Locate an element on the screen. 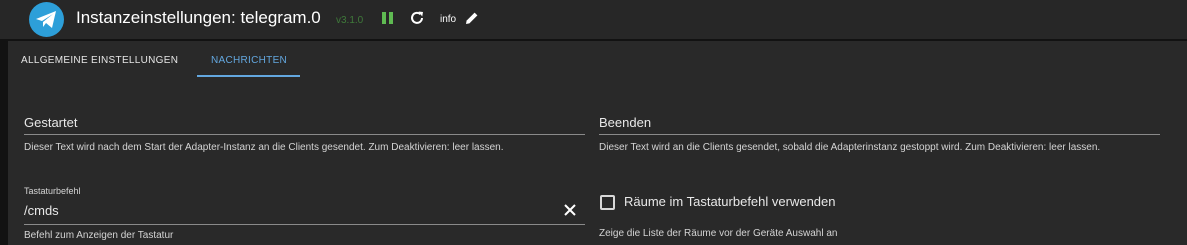 This screenshot has width=1187, height=245. started-message-input: Gestartet is located at coordinates (50, 122).